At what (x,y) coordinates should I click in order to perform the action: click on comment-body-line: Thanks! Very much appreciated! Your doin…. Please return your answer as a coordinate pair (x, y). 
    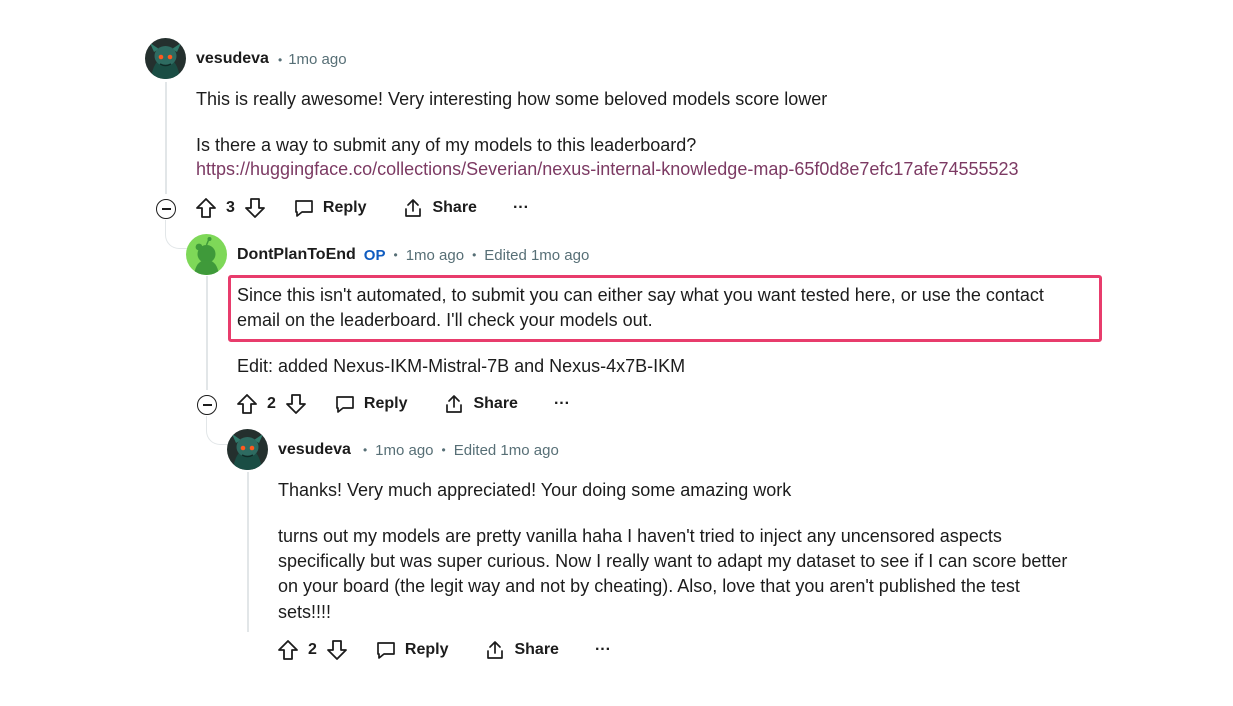
    Looking at the image, I should click on (535, 490).